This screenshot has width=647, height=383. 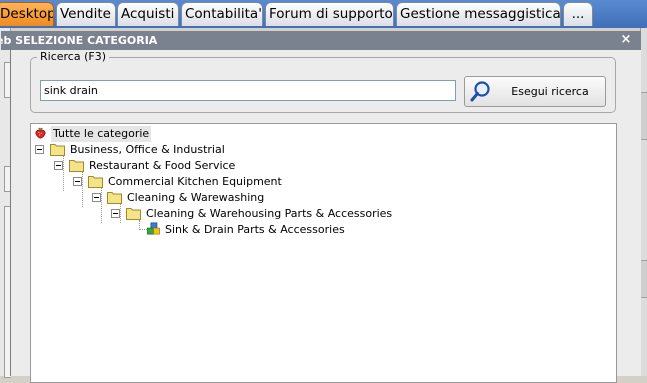 What do you see at coordinates (255, 229) in the screenshot?
I see `tree-node-label: Sink & Drain Parts & Accessories` at bounding box center [255, 229].